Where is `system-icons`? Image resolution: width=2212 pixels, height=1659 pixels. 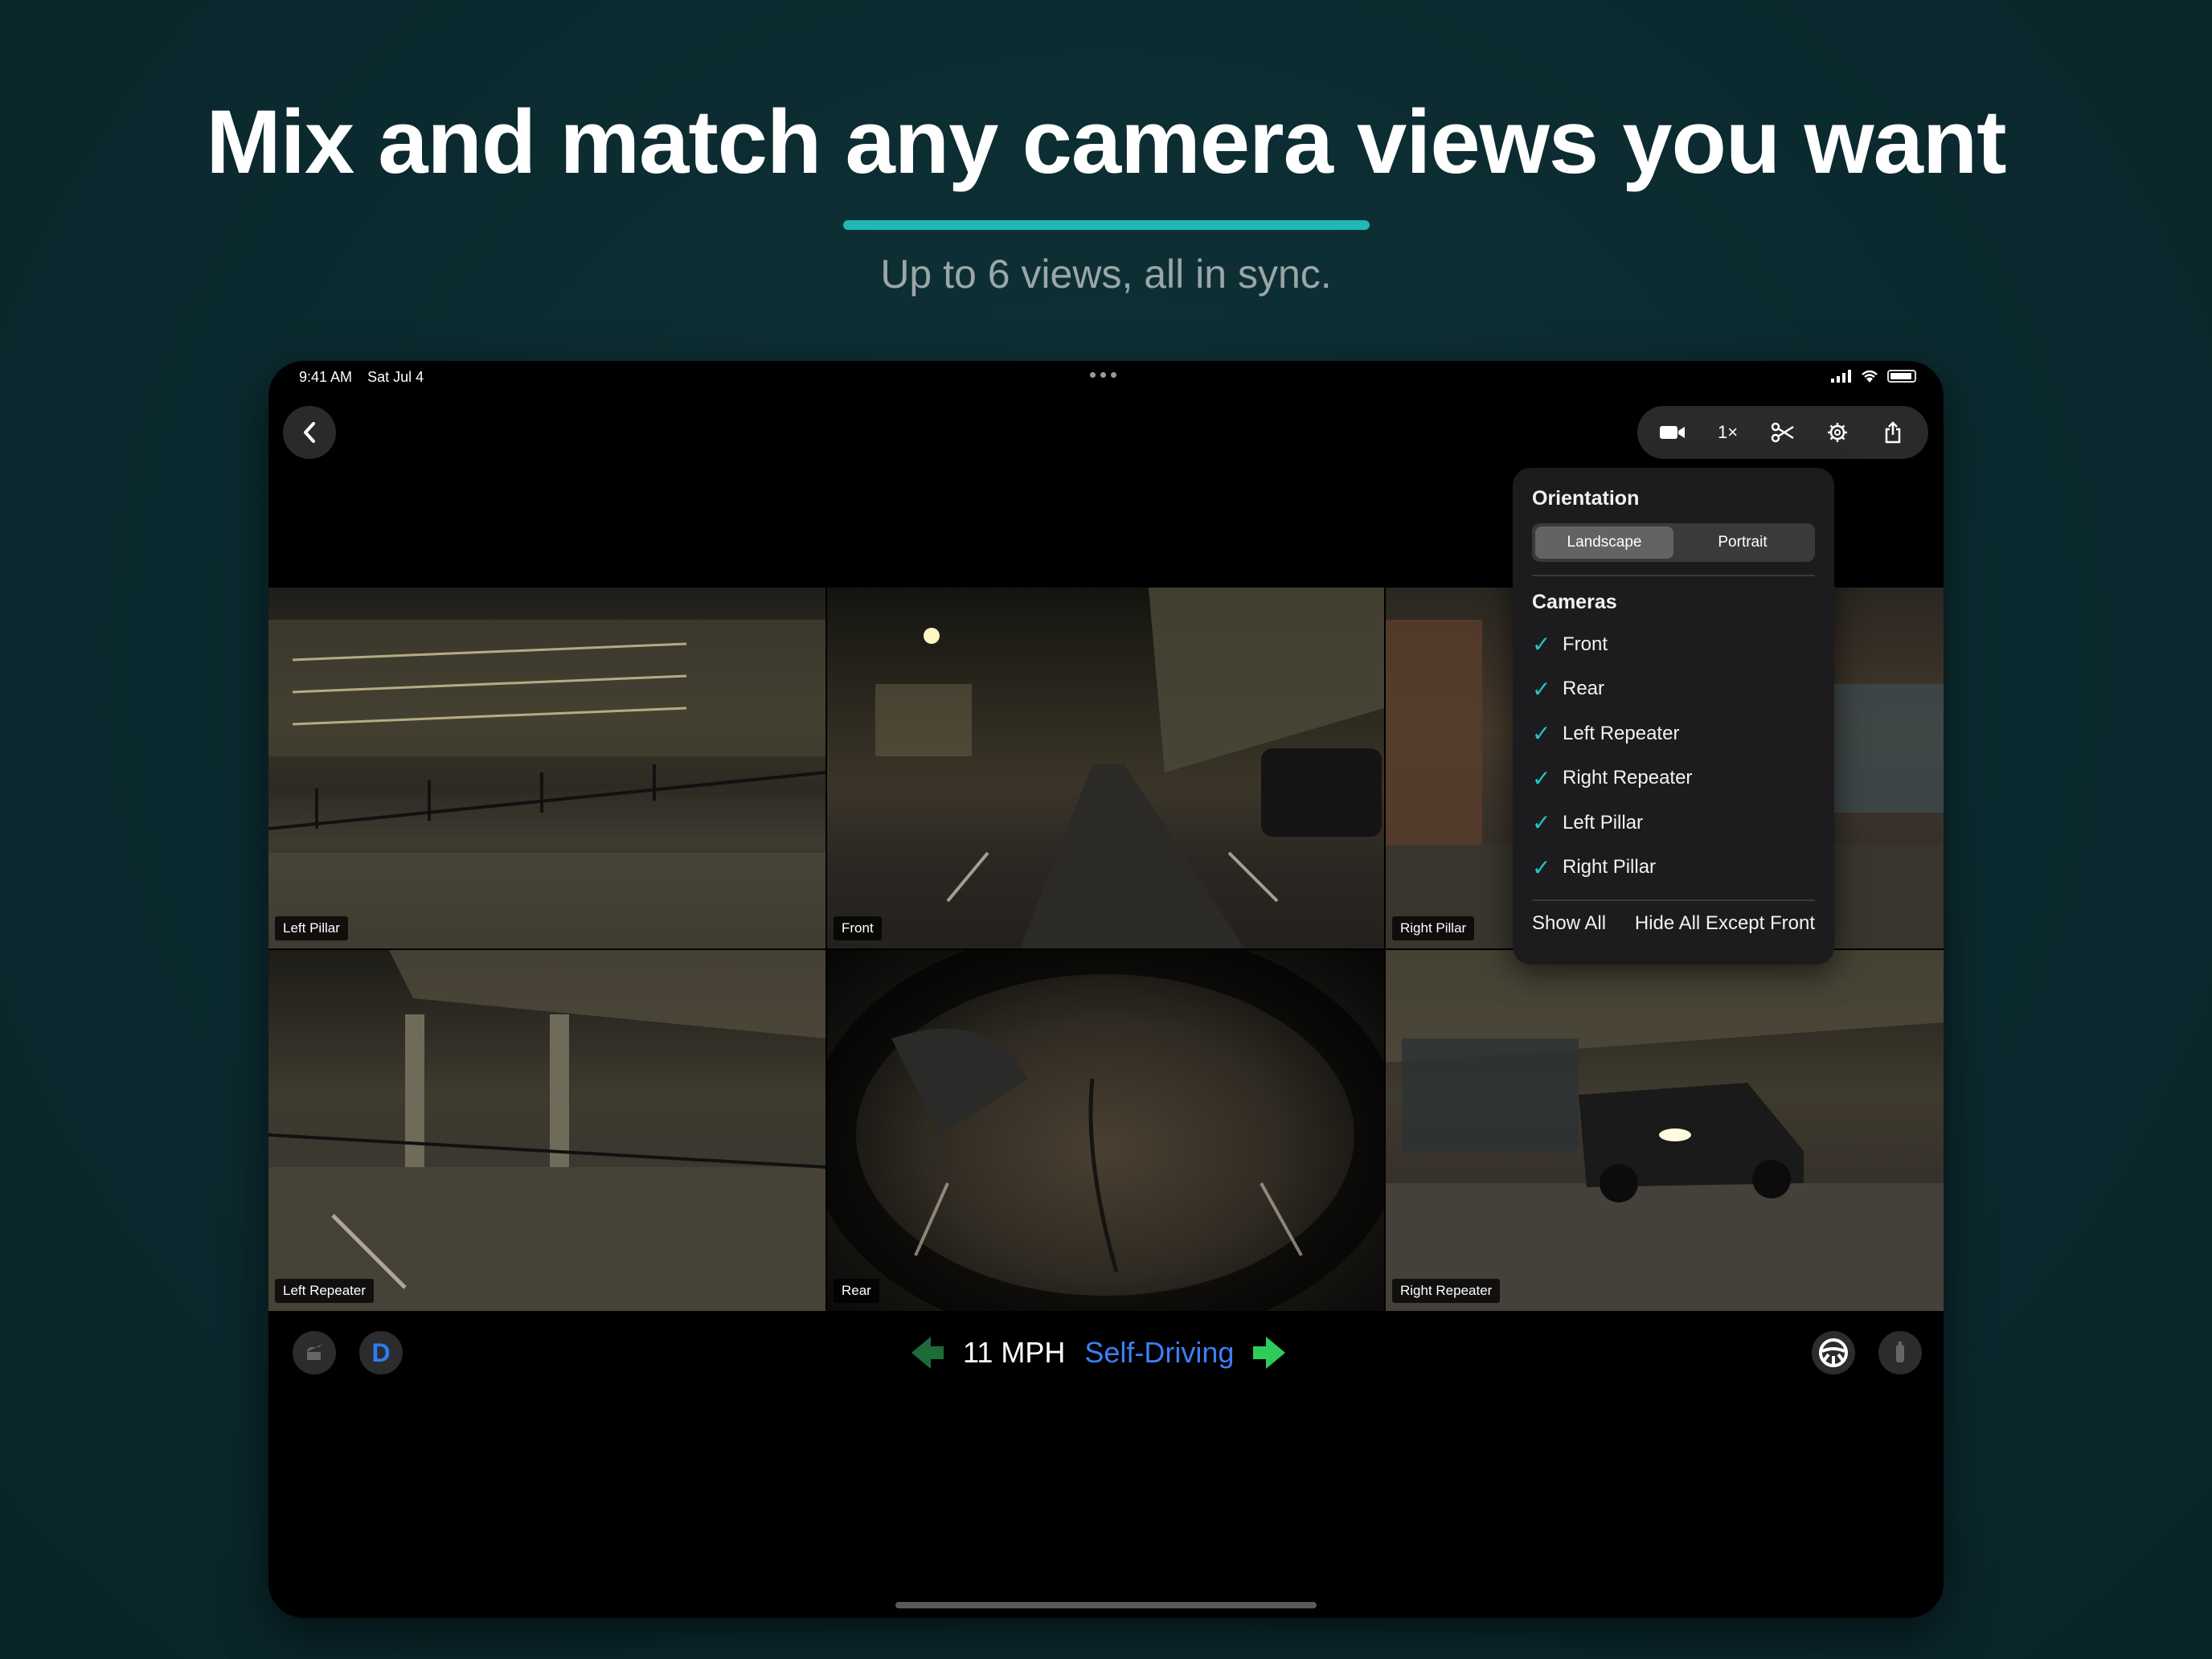
system-icons is located at coordinates (1874, 376).